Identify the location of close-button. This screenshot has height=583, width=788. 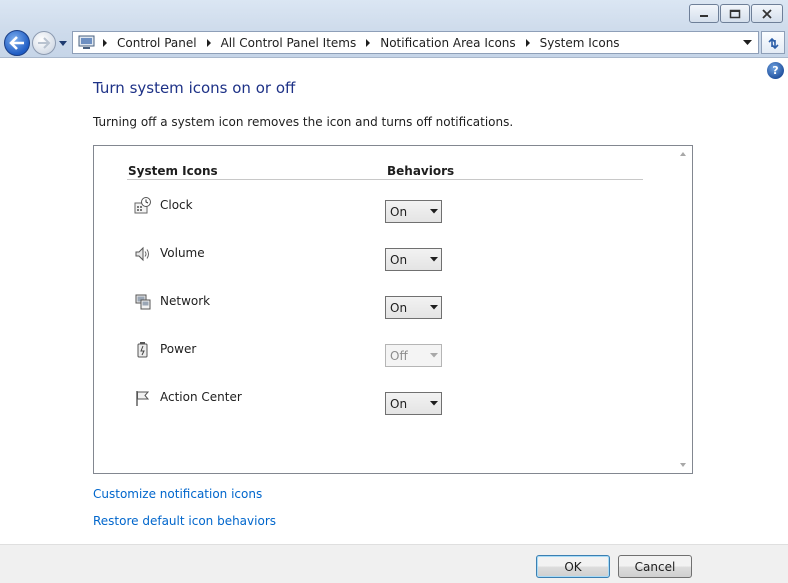
(767, 13).